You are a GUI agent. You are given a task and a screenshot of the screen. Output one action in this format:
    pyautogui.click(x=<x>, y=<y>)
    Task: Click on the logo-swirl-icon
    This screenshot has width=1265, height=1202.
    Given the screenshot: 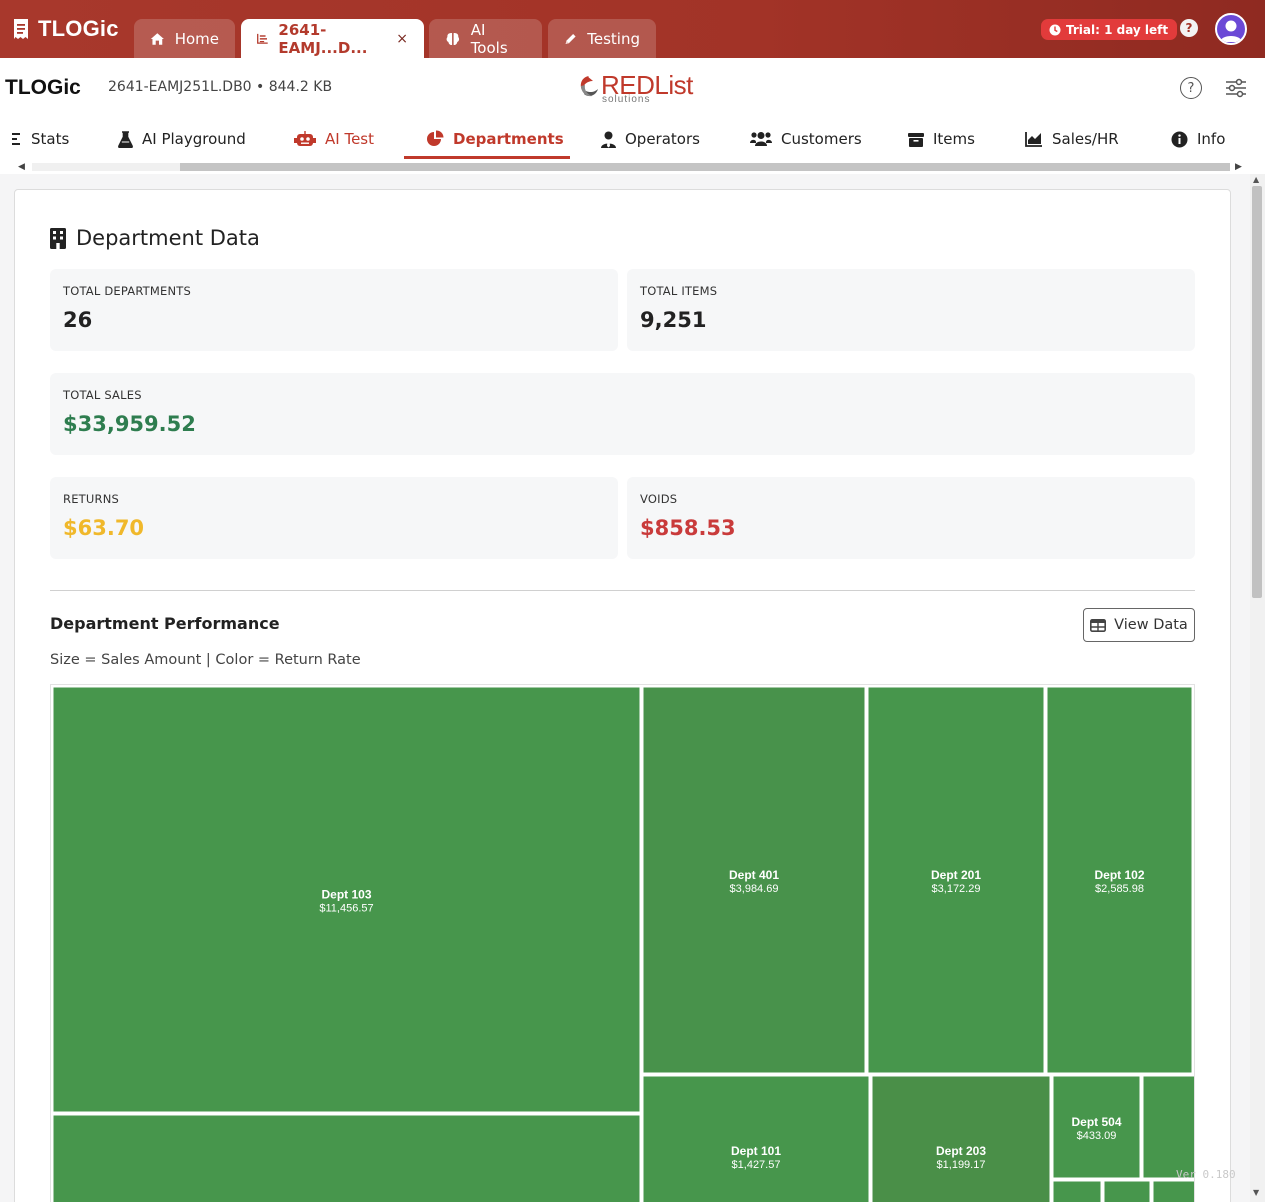 What is the action you would take?
    pyautogui.click(x=589, y=86)
    